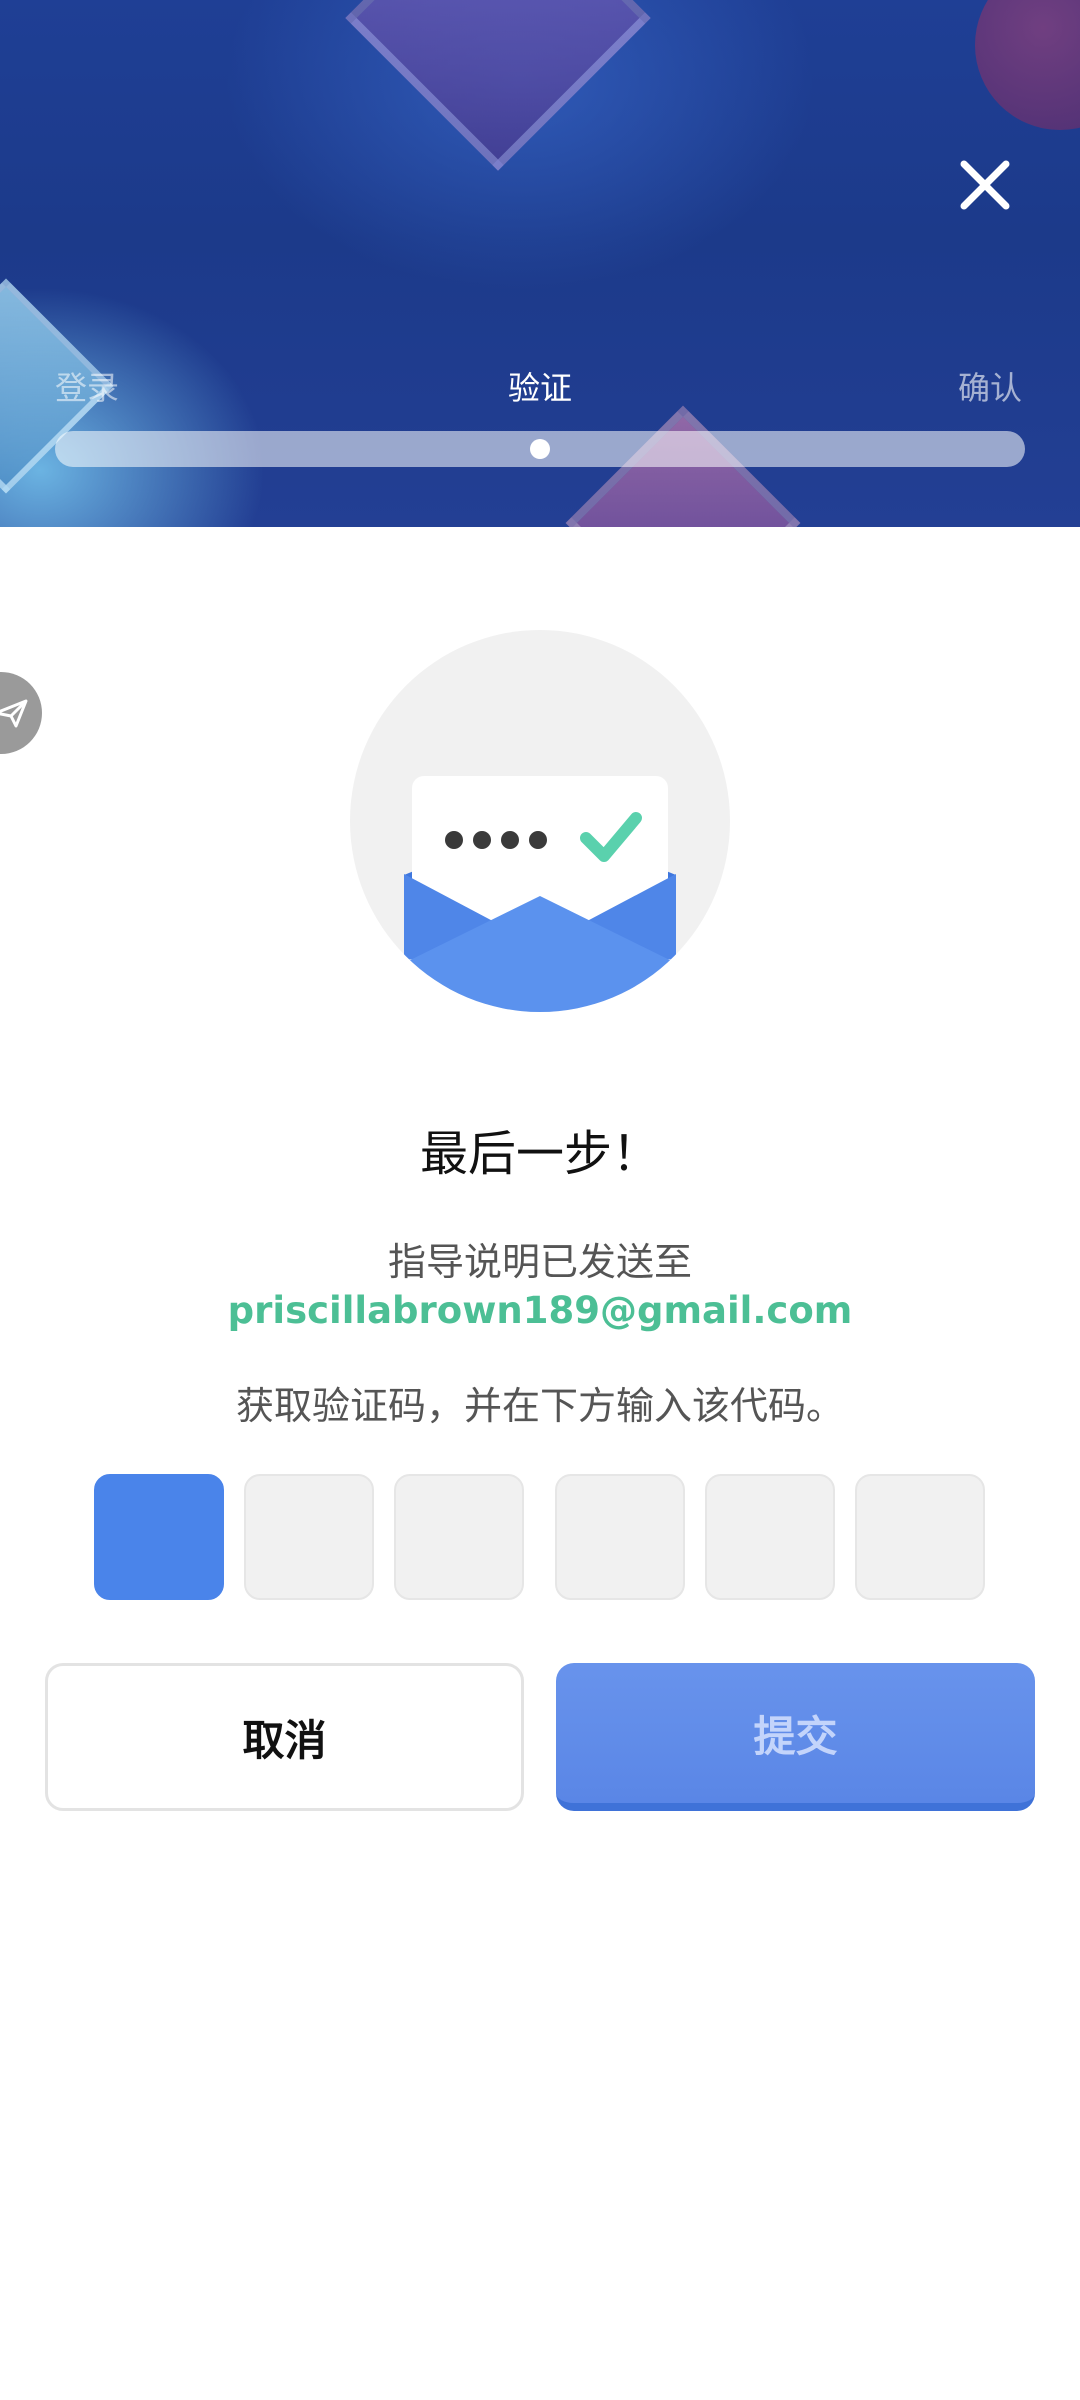  What do you see at coordinates (989, 388) in the screenshot?
I see `step-confirm: 确认` at bounding box center [989, 388].